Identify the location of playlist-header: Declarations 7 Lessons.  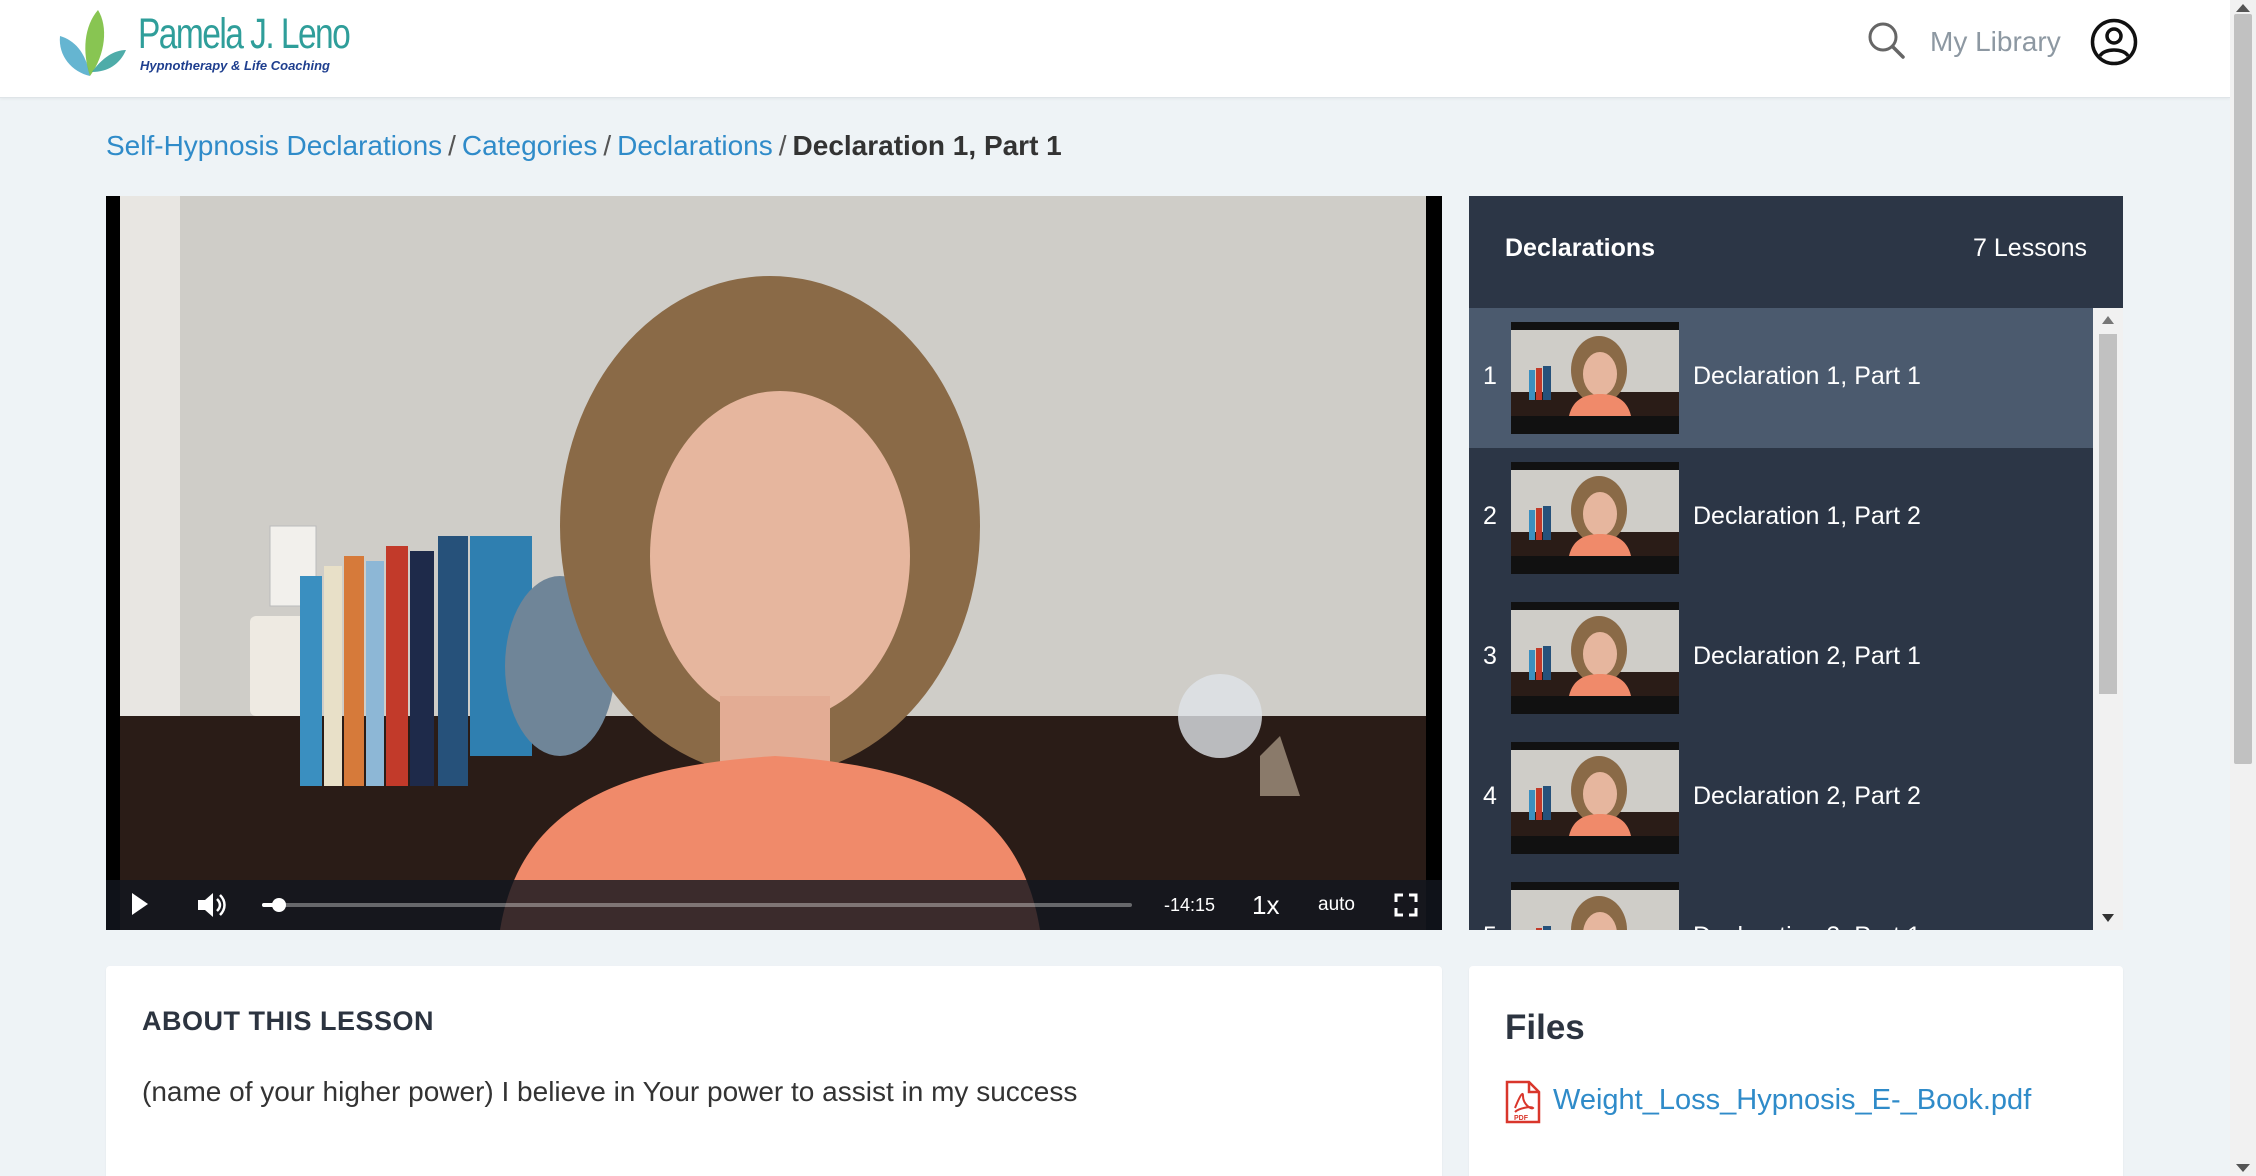
(1796, 252).